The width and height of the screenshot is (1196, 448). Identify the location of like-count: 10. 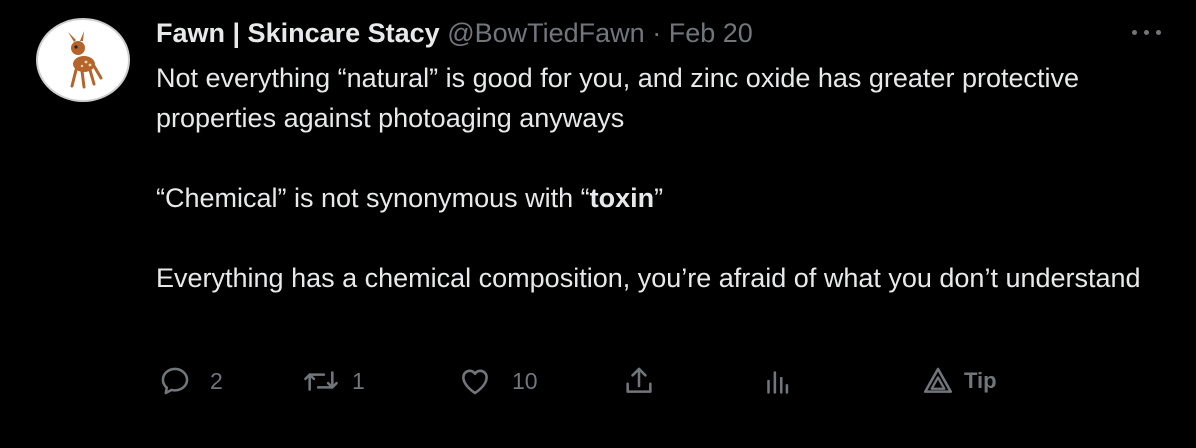
(525, 380).